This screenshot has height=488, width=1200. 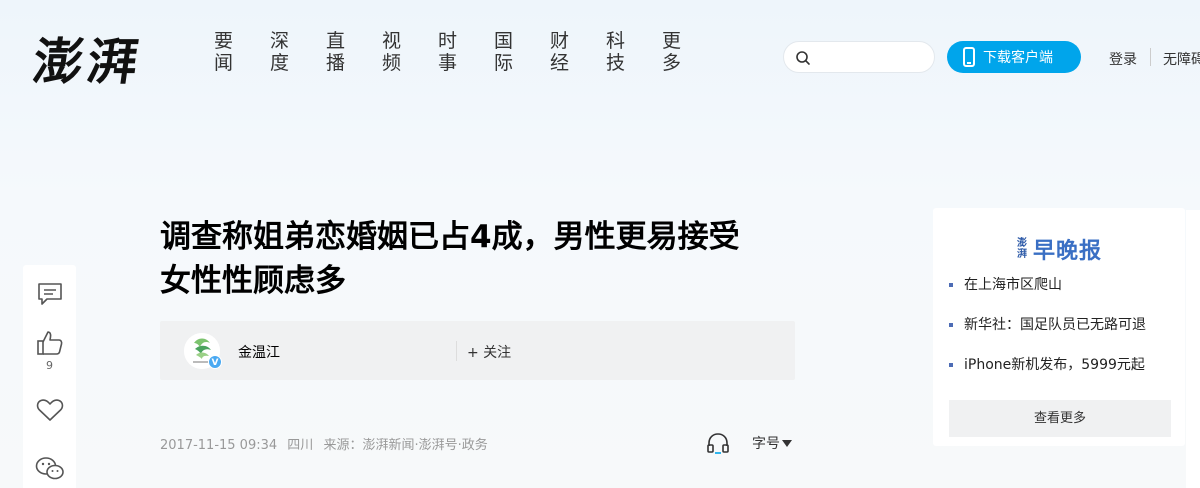 What do you see at coordinates (969, 57) in the screenshot?
I see `phone-icon` at bounding box center [969, 57].